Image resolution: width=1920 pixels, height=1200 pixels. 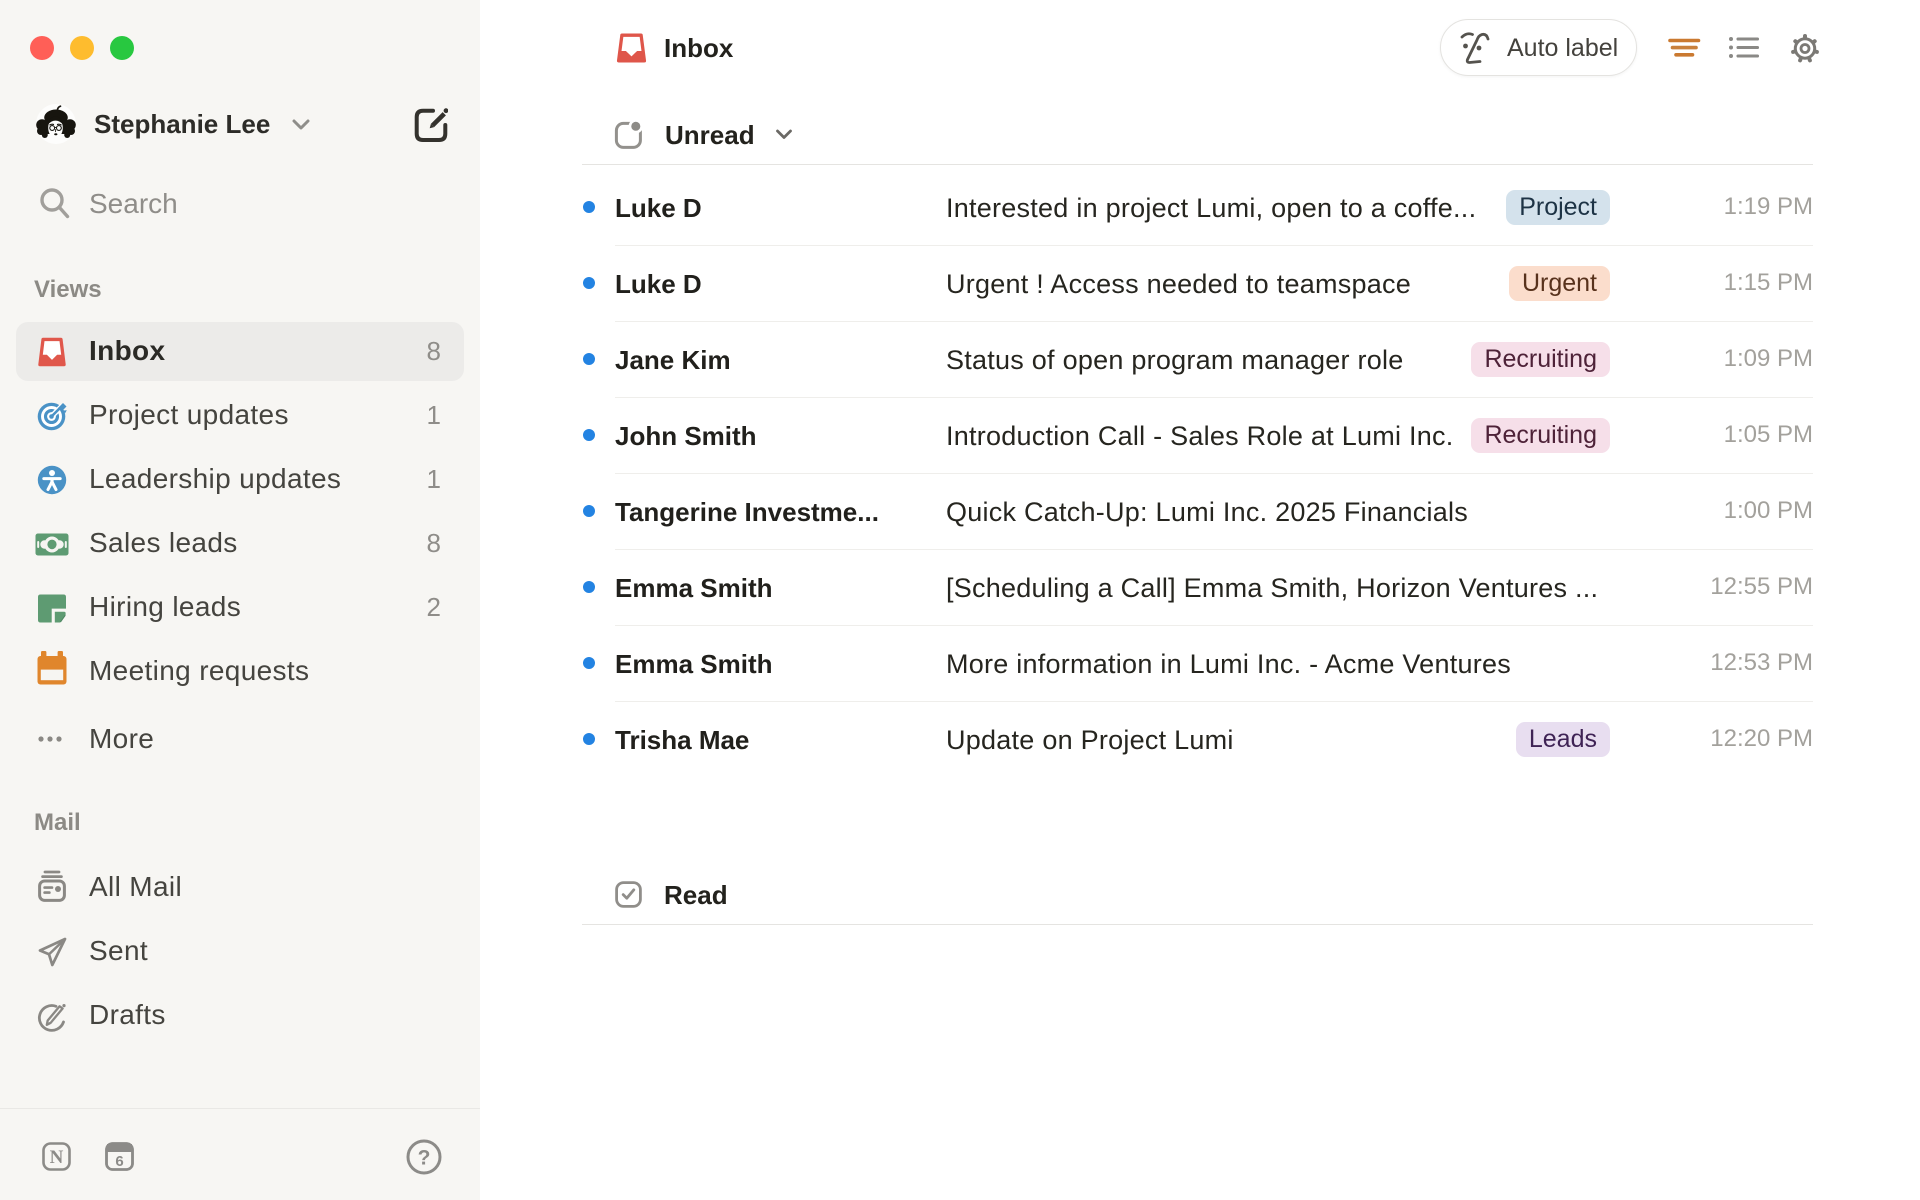 What do you see at coordinates (119, 1161) in the screenshot?
I see `svg-text: 6` at bounding box center [119, 1161].